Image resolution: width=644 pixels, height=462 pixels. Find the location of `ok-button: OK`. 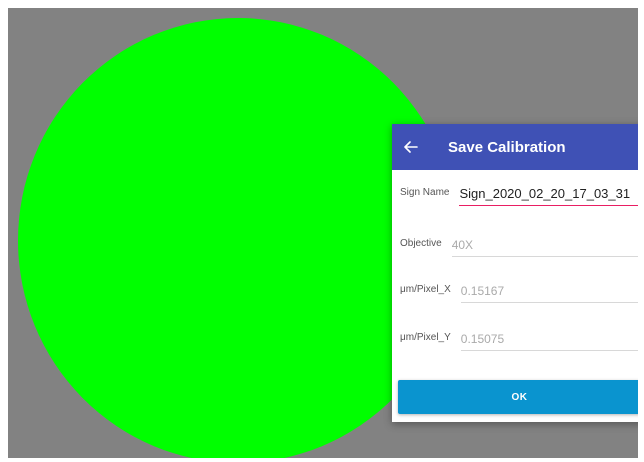

ok-button: OK is located at coordinates (518, 397).